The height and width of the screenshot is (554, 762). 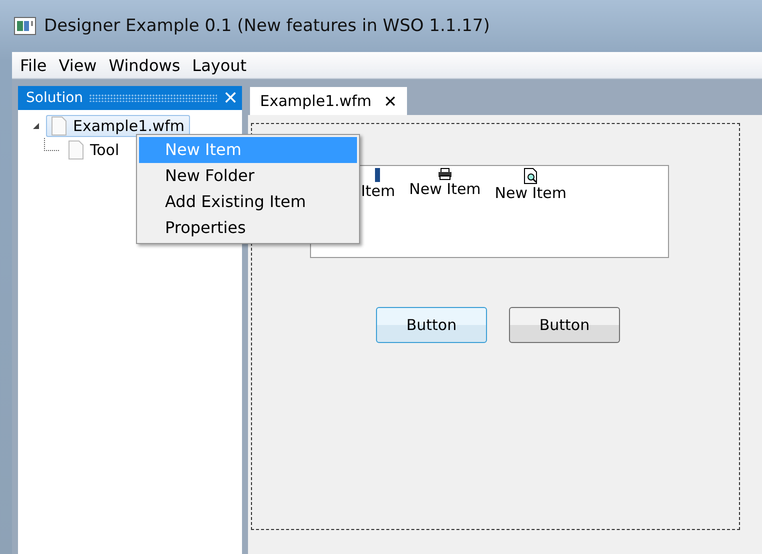 What do you see at coordinates (531, 176) in the screenshot?
I see `print-preview-icon` at bounding box center [531, 176].